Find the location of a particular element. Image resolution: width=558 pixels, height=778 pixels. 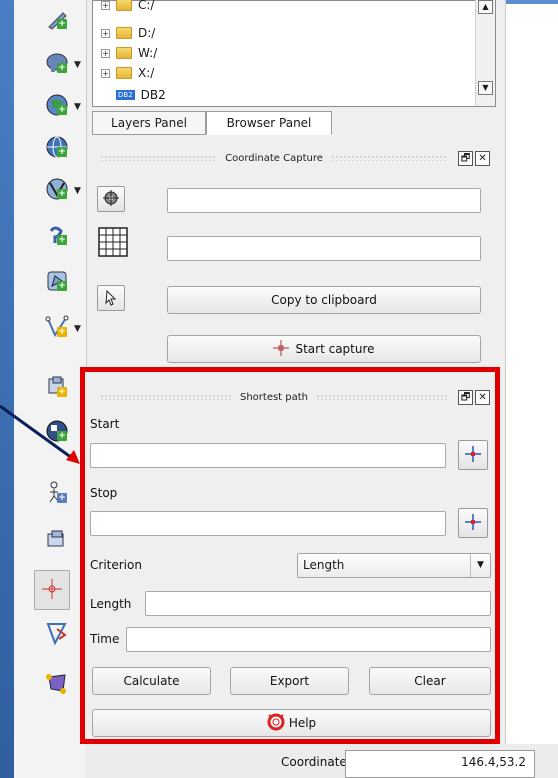

tree-item-x: + X:/ is located at coordinates (127, 73).